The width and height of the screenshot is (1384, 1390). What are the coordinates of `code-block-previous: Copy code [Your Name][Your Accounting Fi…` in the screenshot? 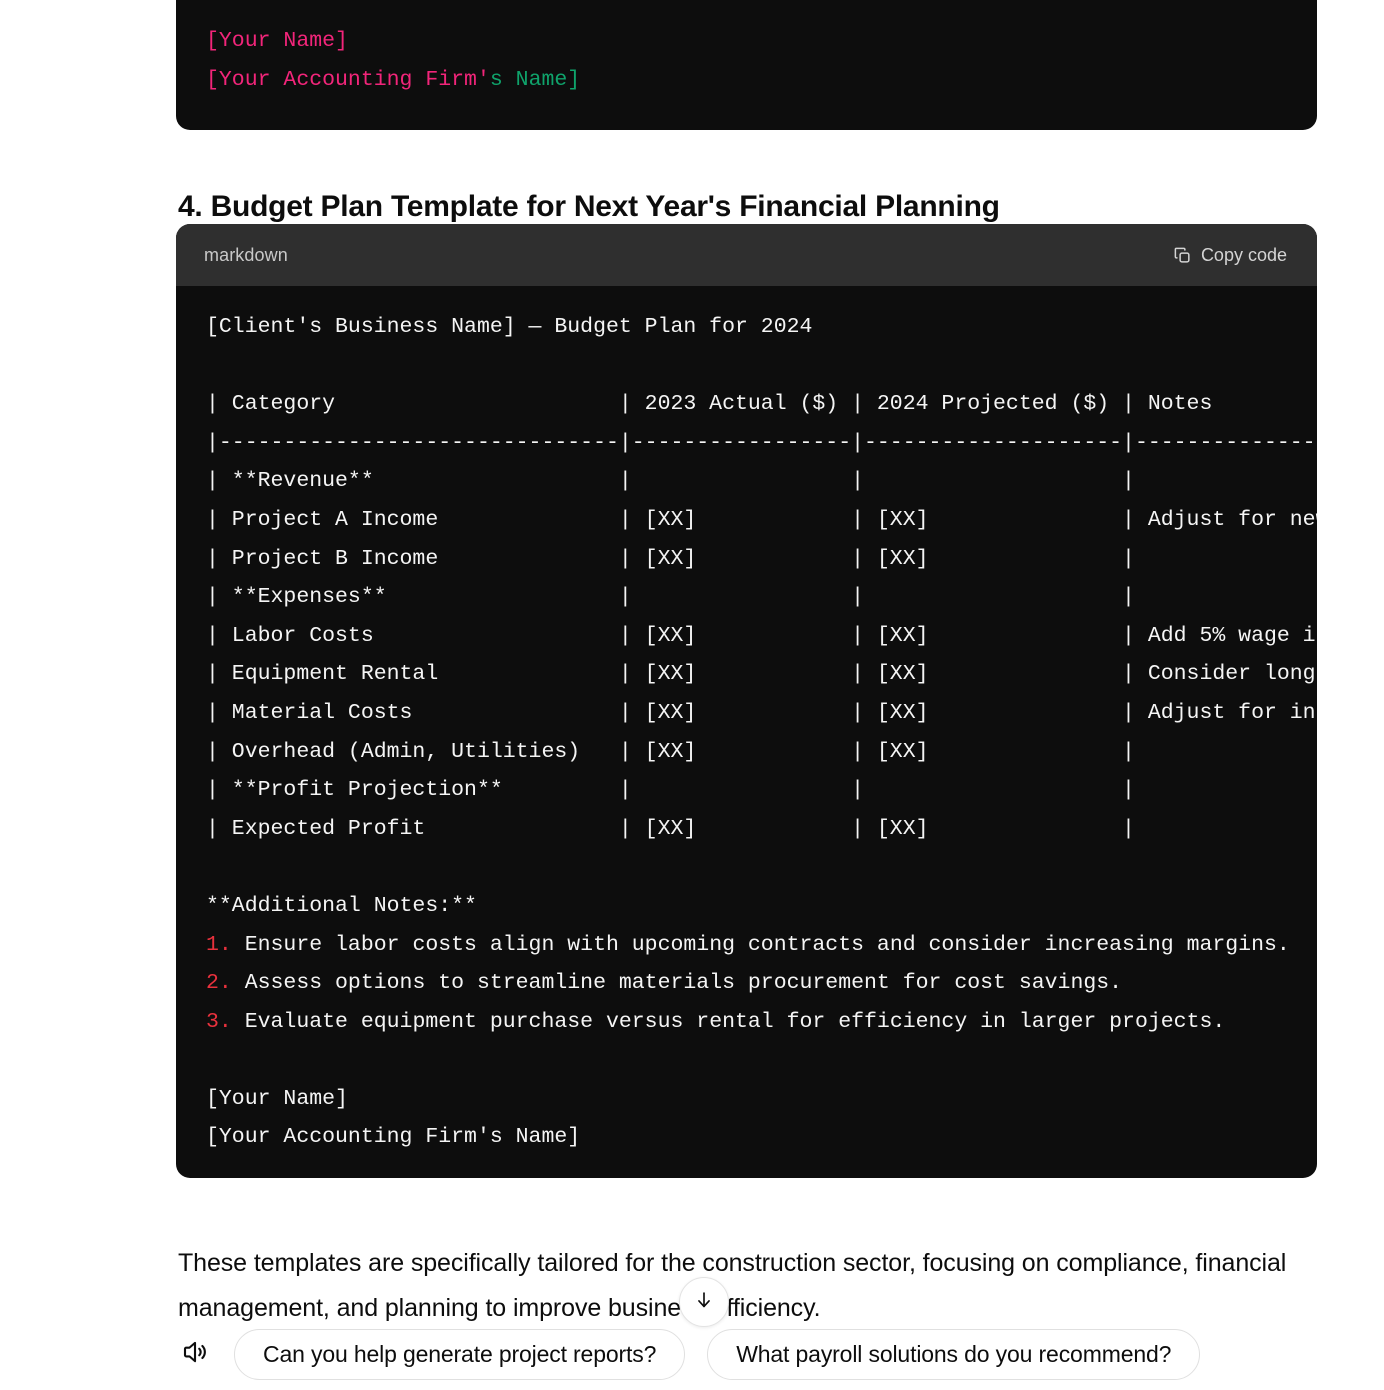 It's located at (746, 65).